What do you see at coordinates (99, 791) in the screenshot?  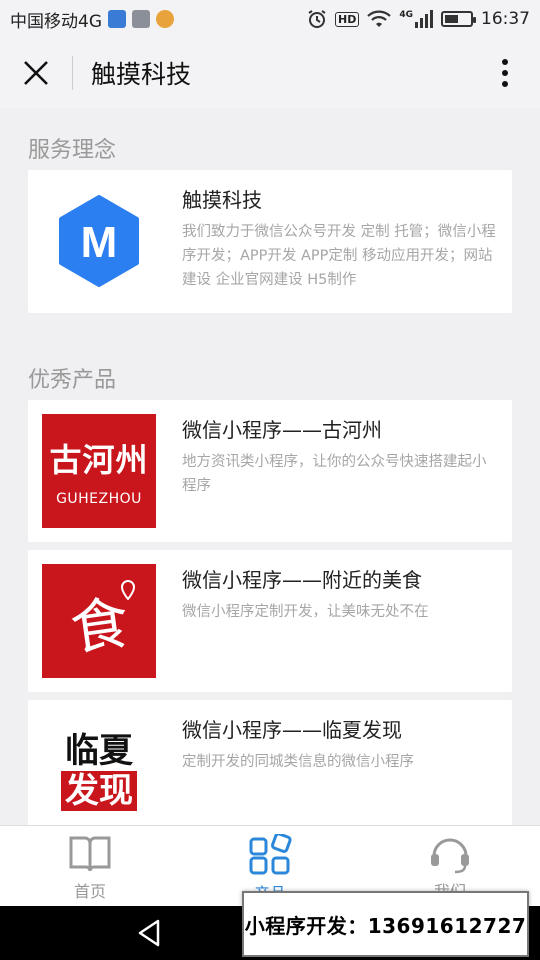 I see `logo-line2: 发现` at bounding box center [99, 791].